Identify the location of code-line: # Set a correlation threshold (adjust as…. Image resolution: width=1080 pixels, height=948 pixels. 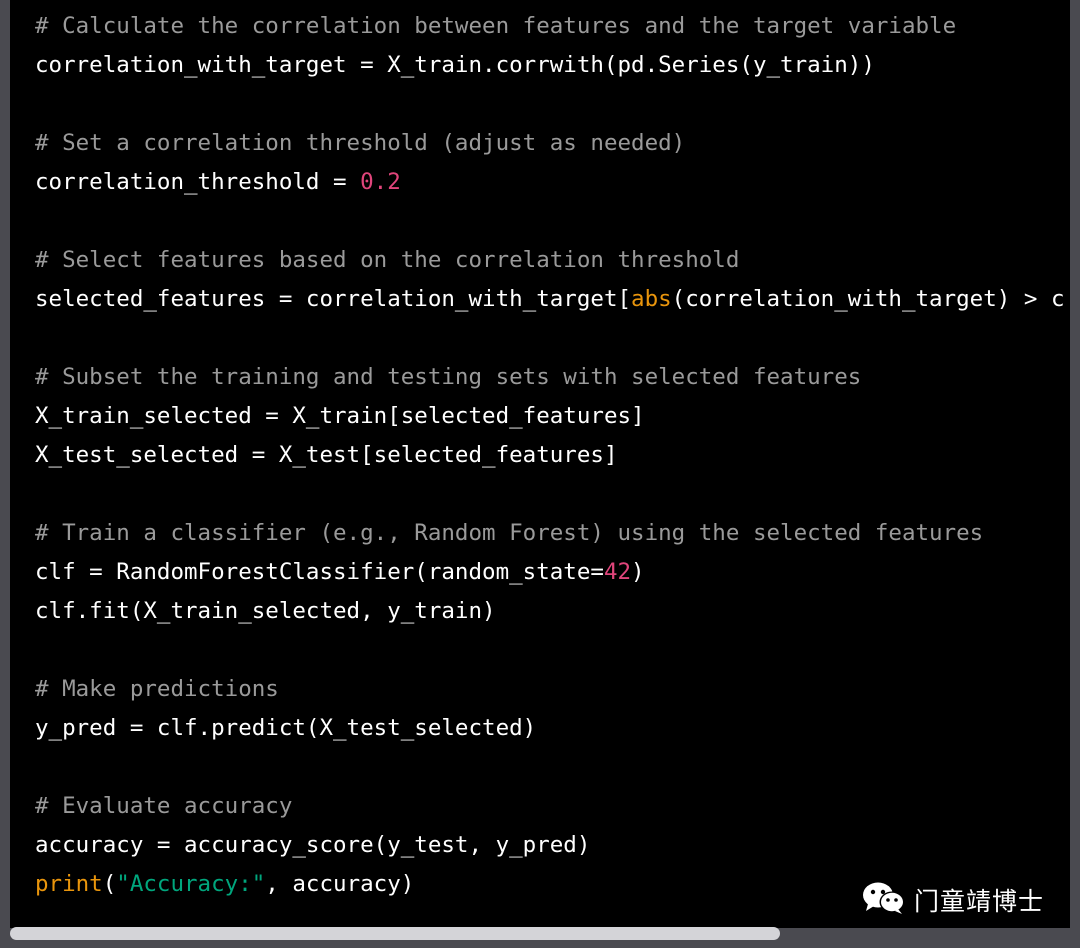
(550, 143).